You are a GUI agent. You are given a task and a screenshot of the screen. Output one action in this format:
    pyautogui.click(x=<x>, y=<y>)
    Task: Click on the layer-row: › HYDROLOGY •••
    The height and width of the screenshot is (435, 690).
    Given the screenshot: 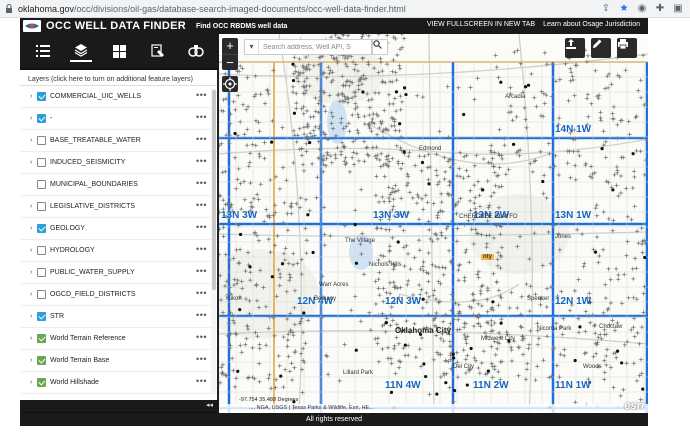 What is the action you would take?
    pyautogui.click(x=118, y=251)
    